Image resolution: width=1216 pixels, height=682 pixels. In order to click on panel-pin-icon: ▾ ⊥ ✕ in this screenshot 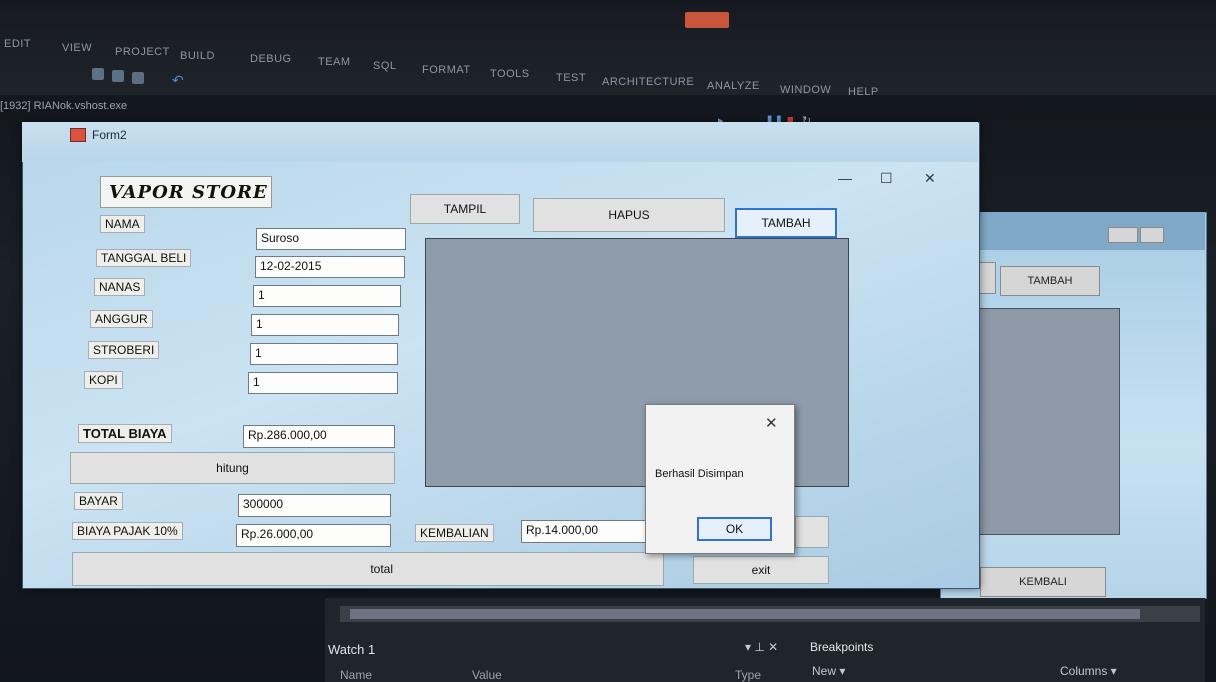, I will do `click(761, 647)`.